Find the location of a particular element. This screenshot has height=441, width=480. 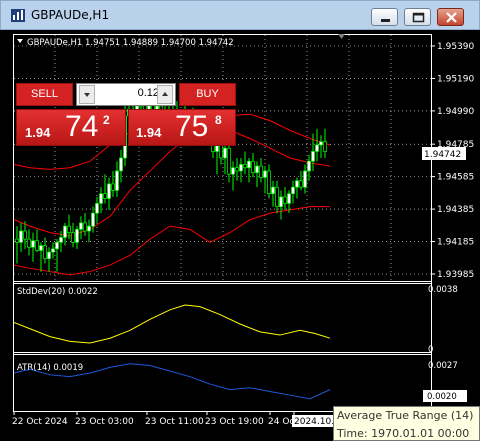

time-tick-label: 22 Oct 2024 is located at coordinates (40, 422).